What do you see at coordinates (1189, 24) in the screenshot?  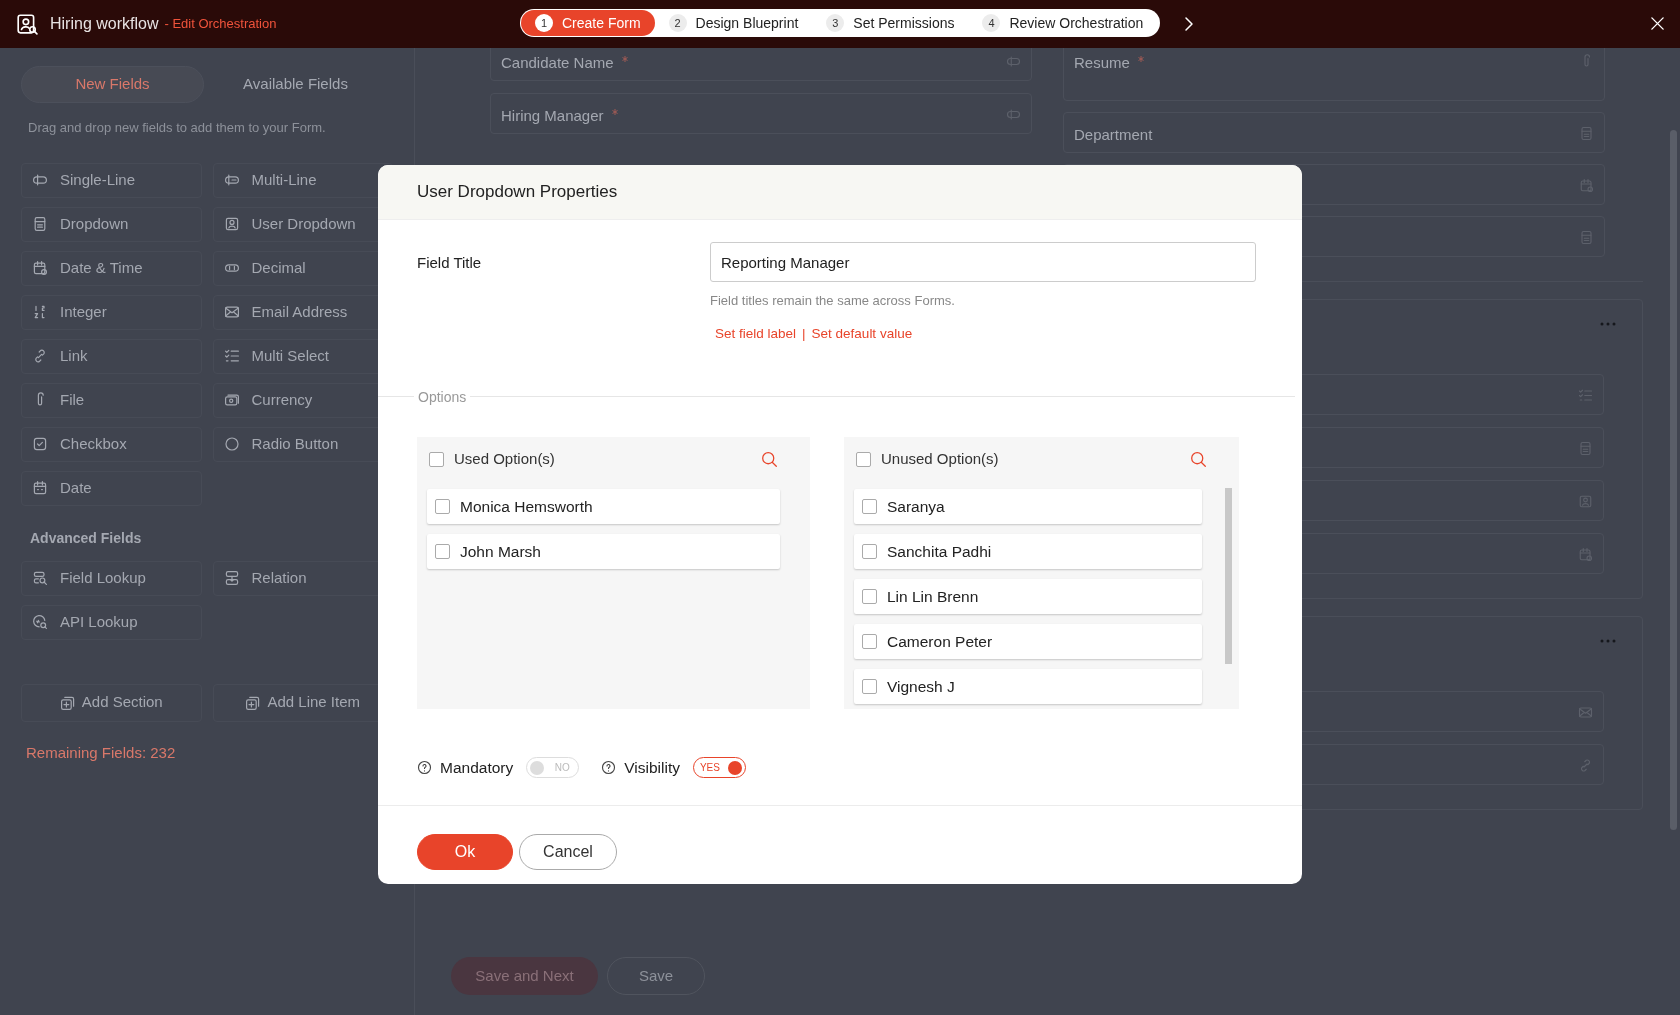 I see `chevron-right-icon` at bounding box center [1189, 24].